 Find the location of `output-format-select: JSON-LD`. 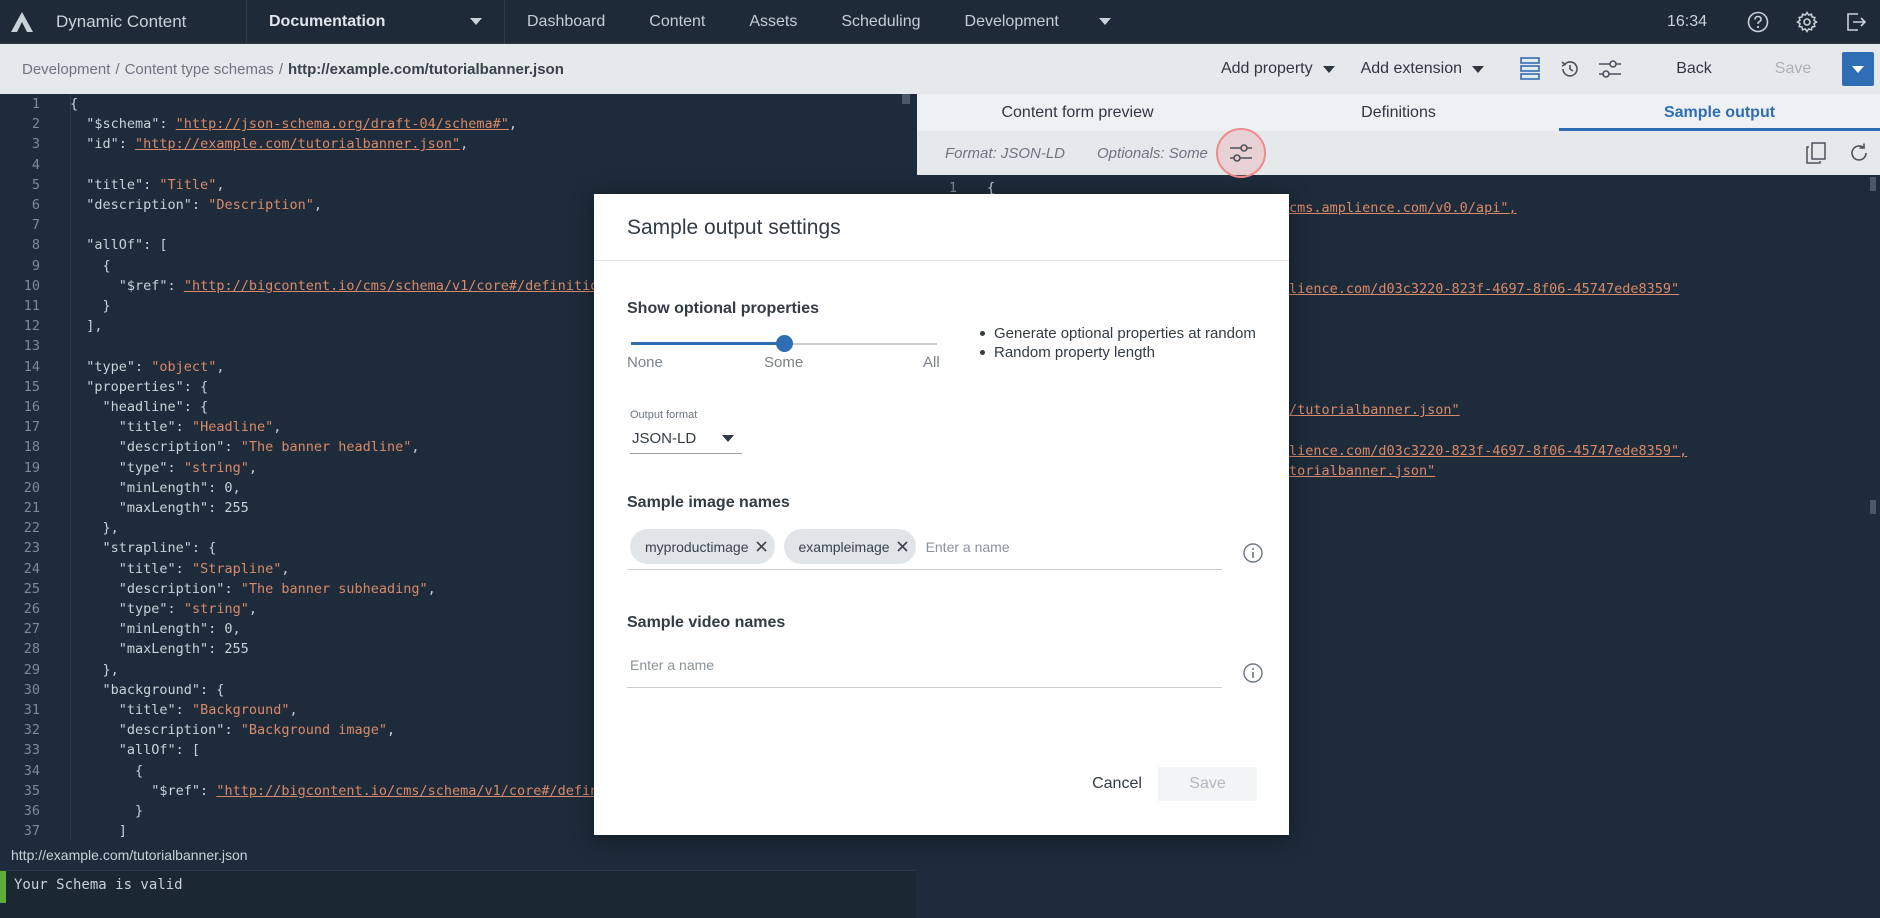

output-format-select: JSON-LD is located at coordinates (686, 439).